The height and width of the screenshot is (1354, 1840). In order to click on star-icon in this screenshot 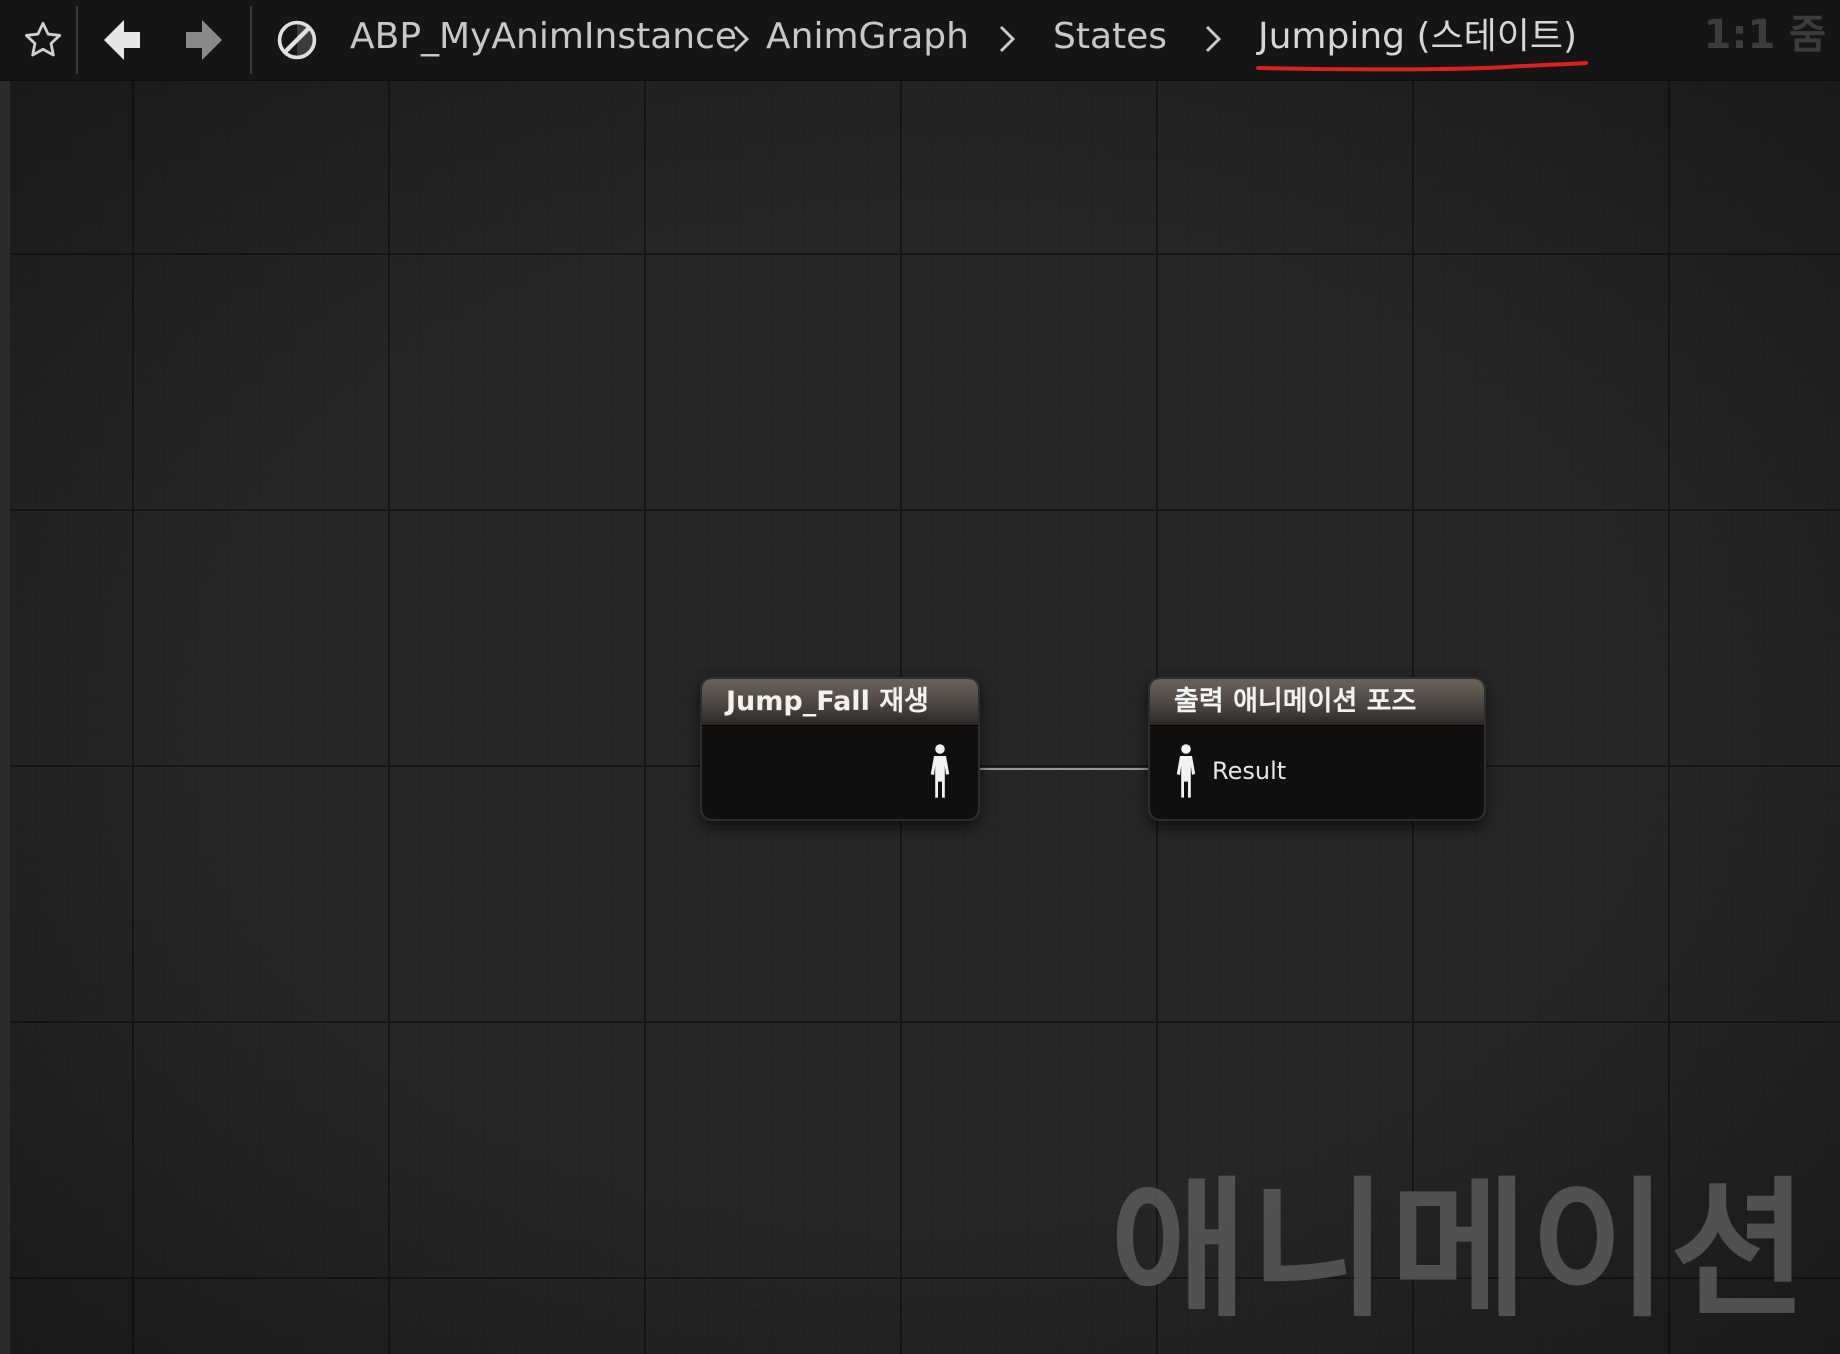, I will do `click(43, 39)`.